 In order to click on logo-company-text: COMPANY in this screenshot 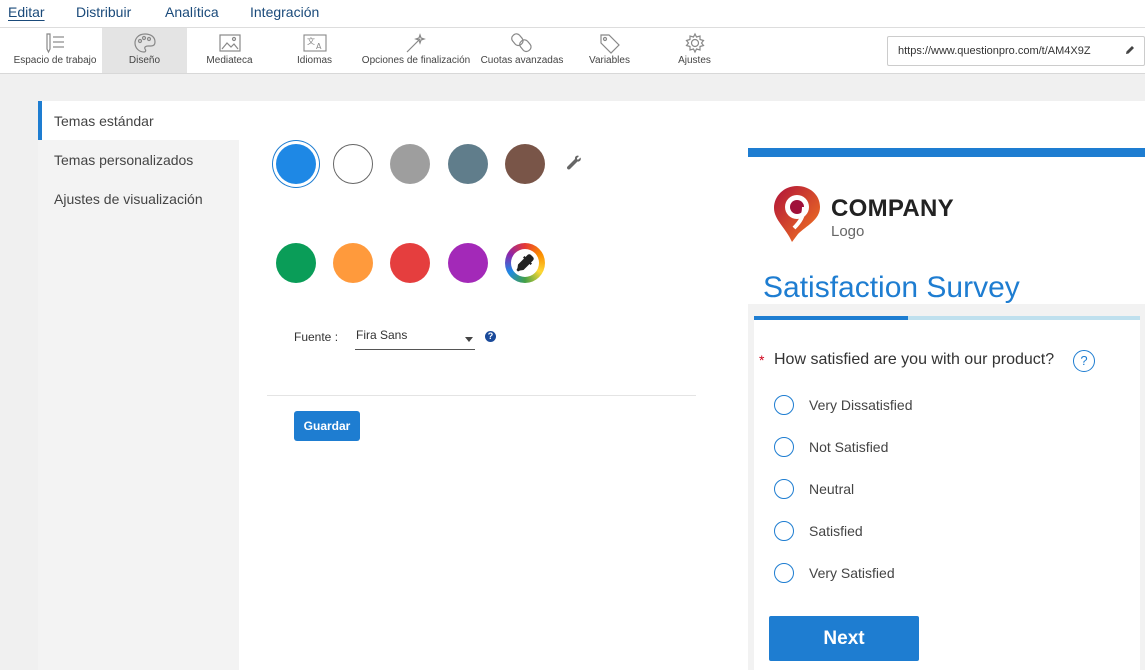, I will do `click(892, 208)`.